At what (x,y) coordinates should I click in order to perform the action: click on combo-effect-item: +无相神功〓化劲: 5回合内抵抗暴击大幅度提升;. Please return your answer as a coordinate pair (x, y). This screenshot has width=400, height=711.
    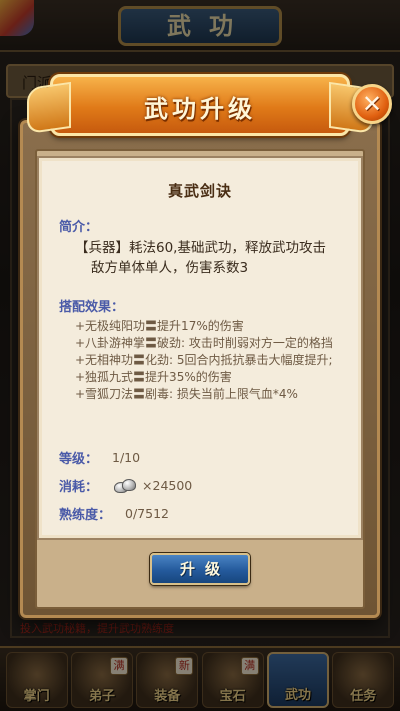
    Looking at the image, I should click on (204, 360).